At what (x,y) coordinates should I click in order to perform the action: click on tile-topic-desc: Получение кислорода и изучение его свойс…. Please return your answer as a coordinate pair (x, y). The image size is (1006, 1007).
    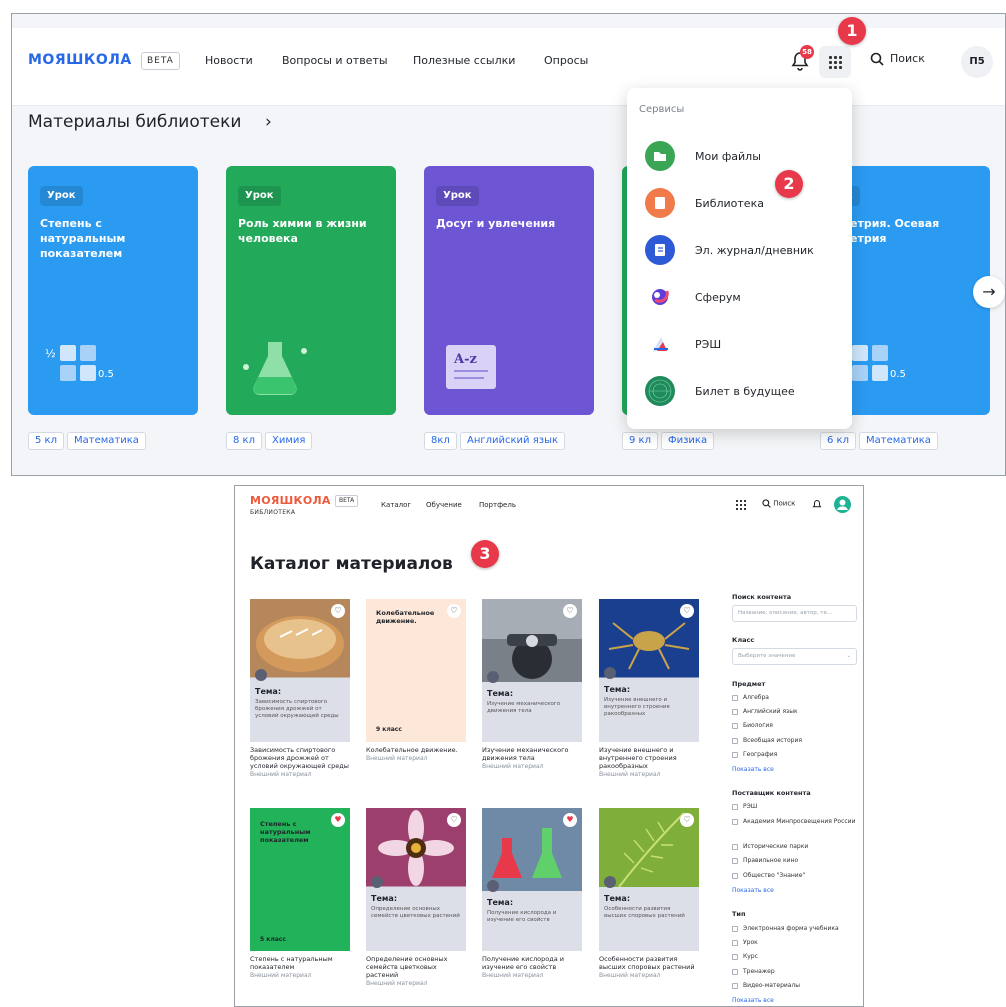
    Looking at the image, I should click on (522, 916).